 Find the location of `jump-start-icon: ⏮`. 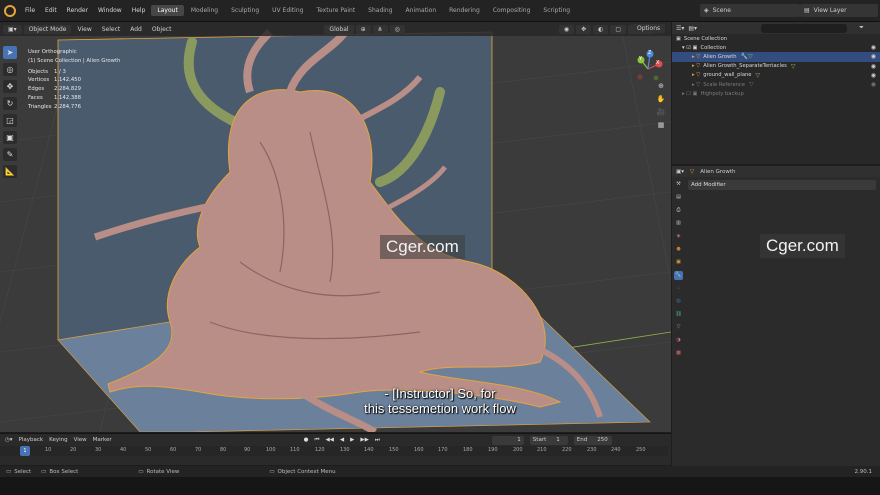

jump-start-icon: ⏮ is located at coordinates (316, 440).